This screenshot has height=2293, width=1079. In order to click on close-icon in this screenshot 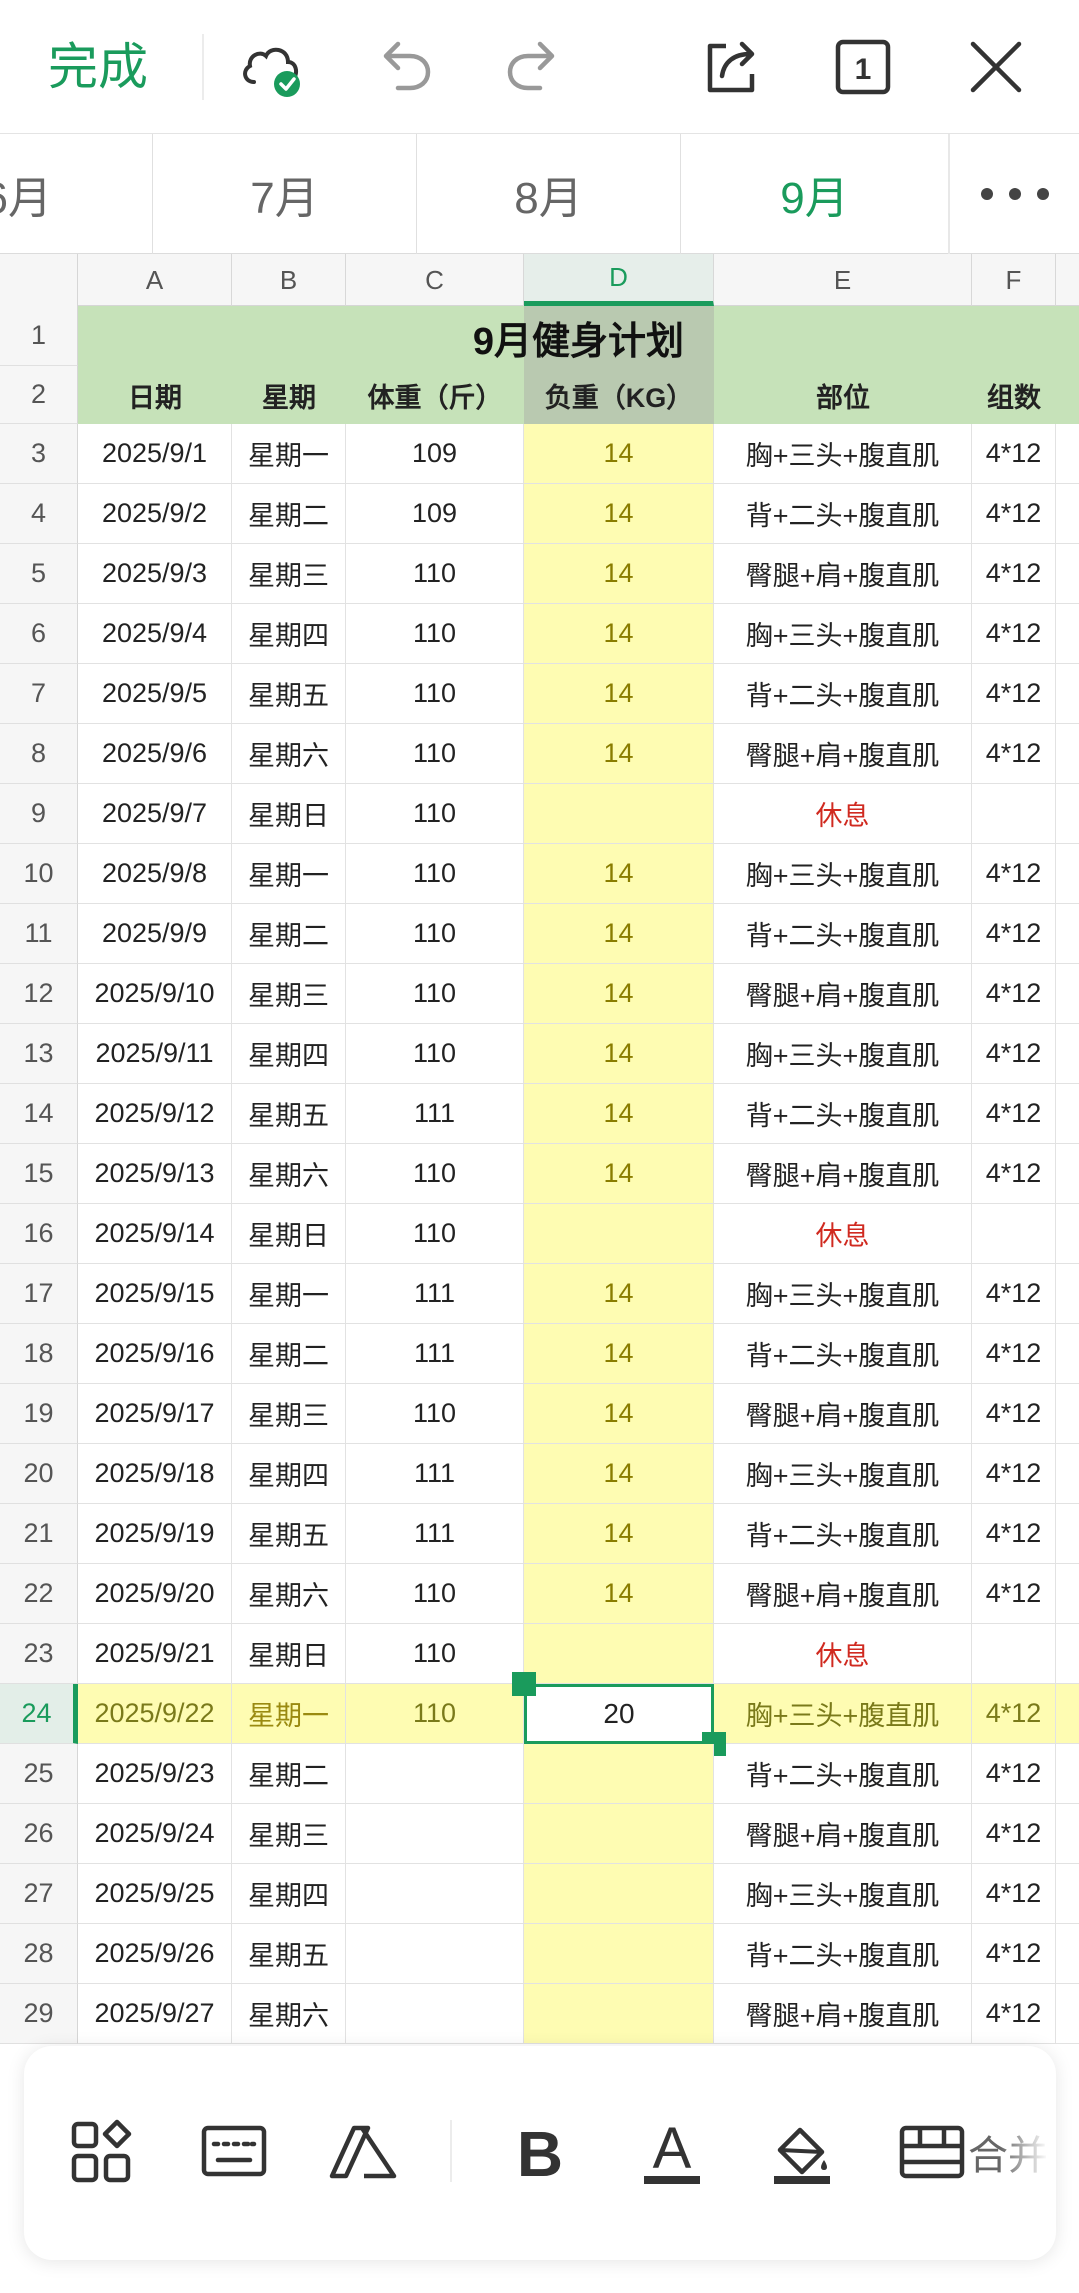, I will do `click(996, 67)`.